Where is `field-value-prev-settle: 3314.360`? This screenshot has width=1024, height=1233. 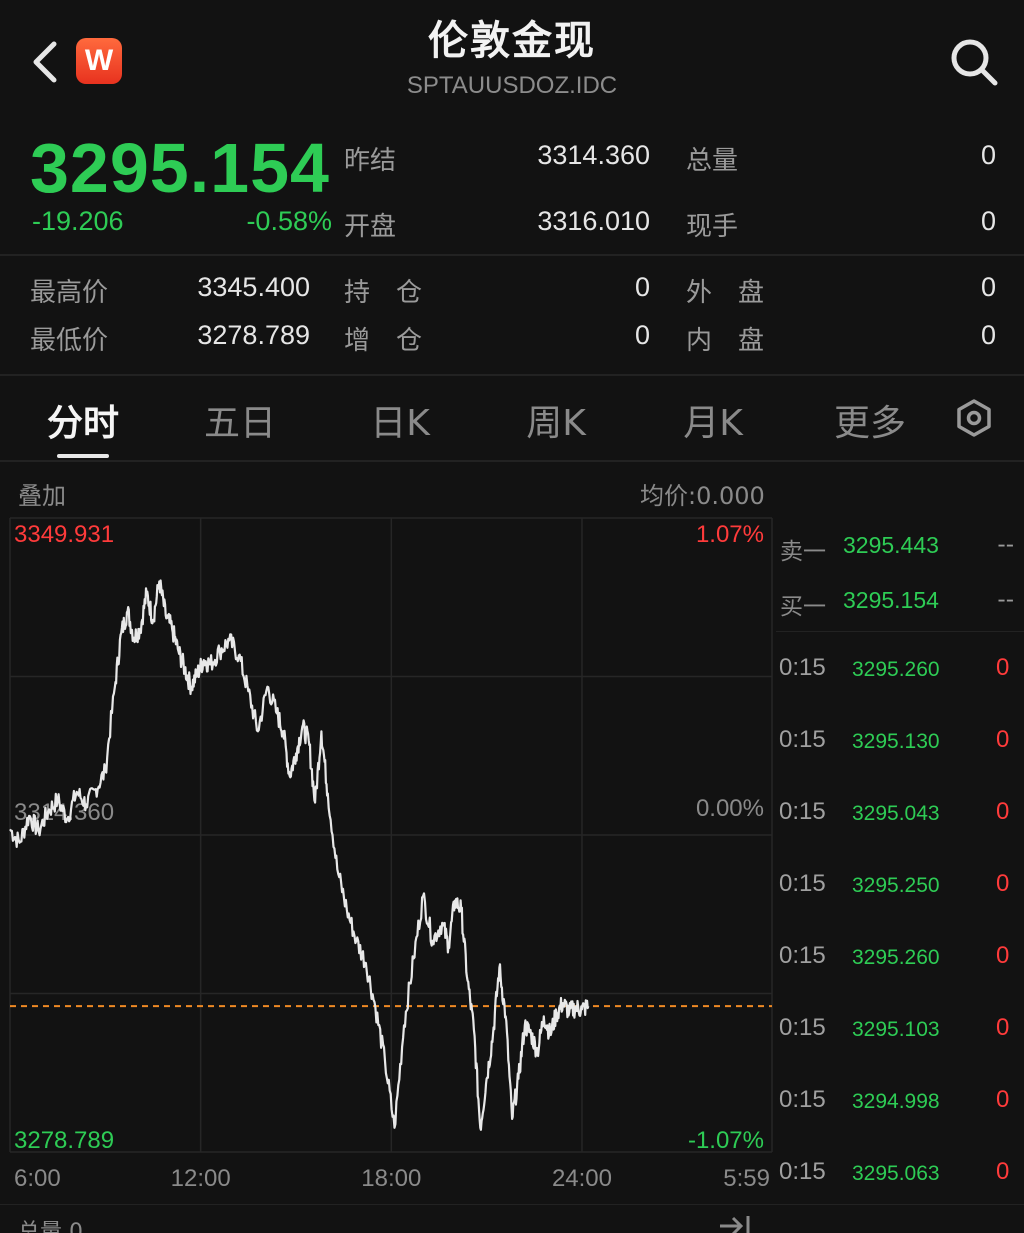
field-value-prev-settle: 3314.360 is located at coordinates (593, 155).